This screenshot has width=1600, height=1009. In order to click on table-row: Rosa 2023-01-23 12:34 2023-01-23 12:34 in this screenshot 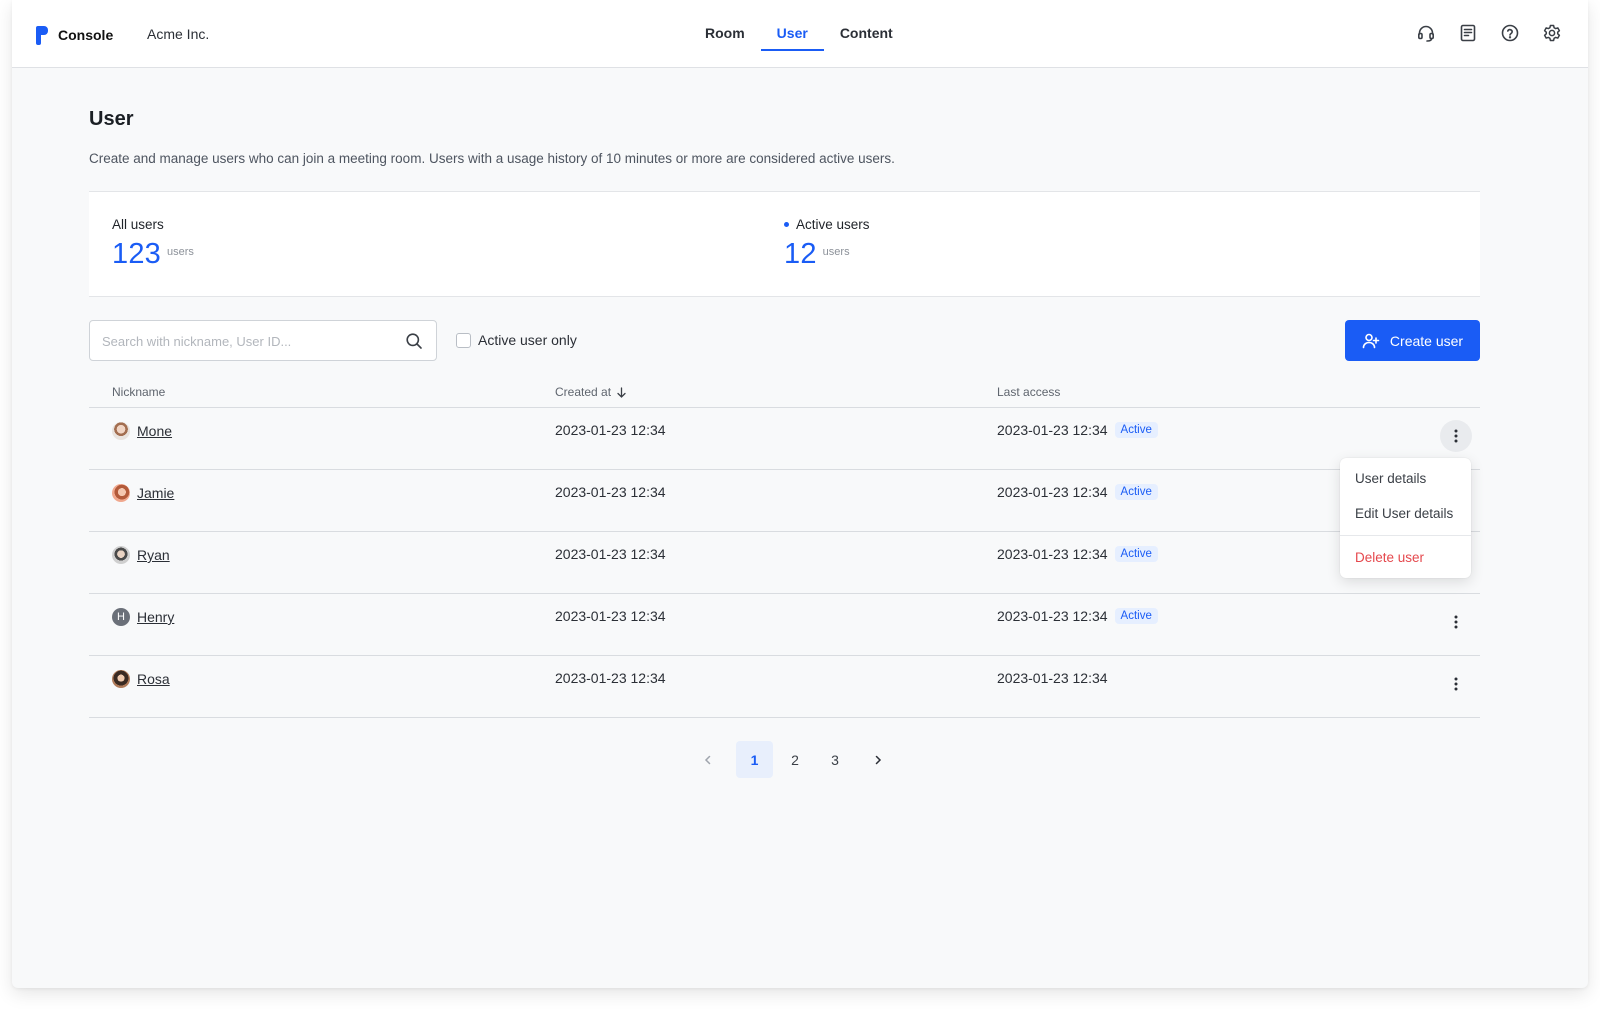, I will do `click(784, 687)`.